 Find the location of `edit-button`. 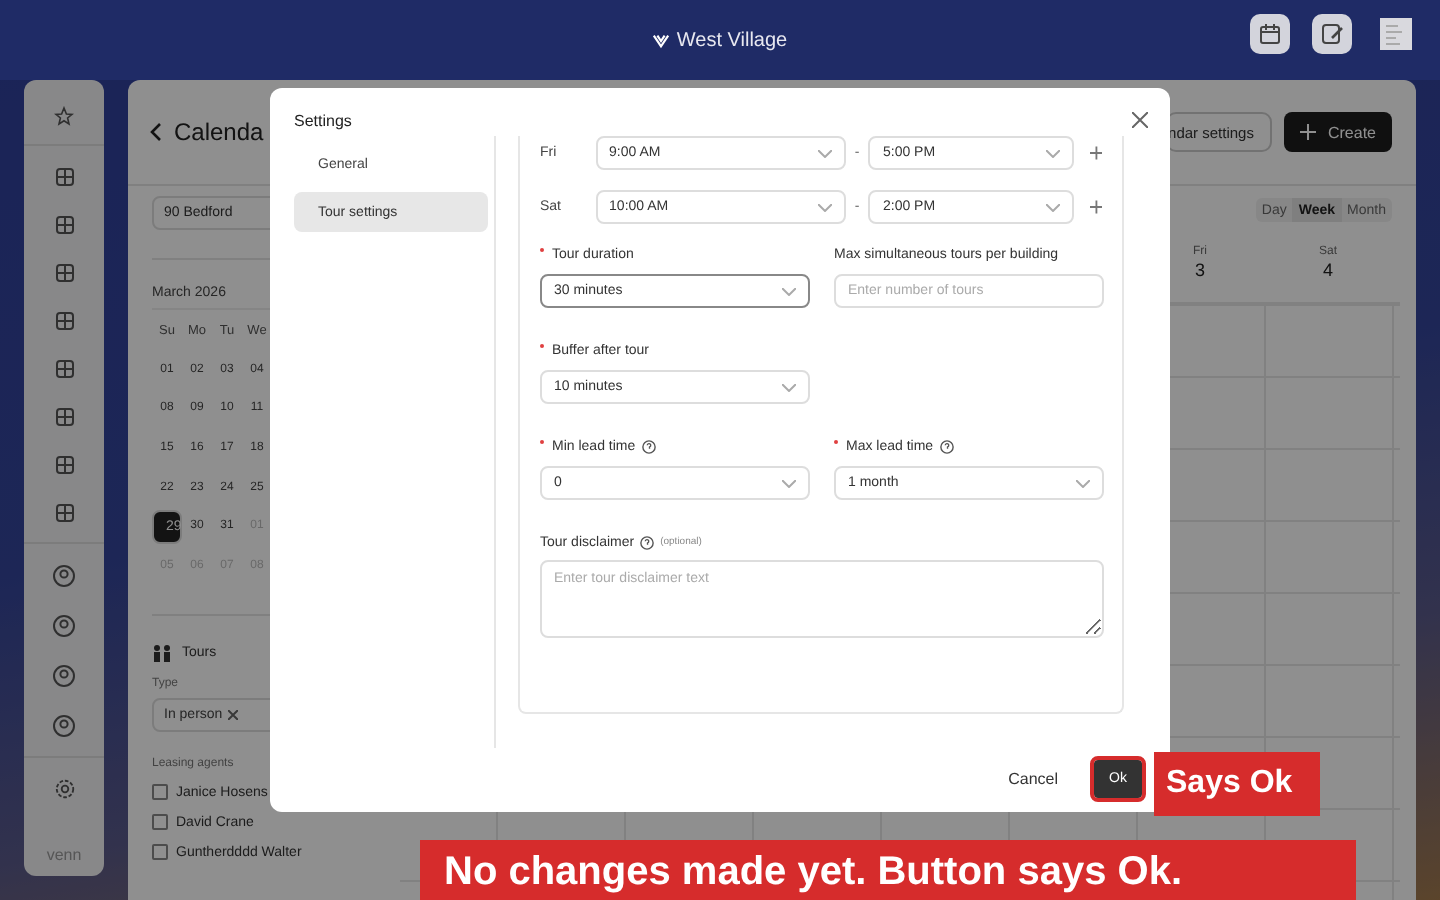

edit-button is located at coordinates (1332, 34).